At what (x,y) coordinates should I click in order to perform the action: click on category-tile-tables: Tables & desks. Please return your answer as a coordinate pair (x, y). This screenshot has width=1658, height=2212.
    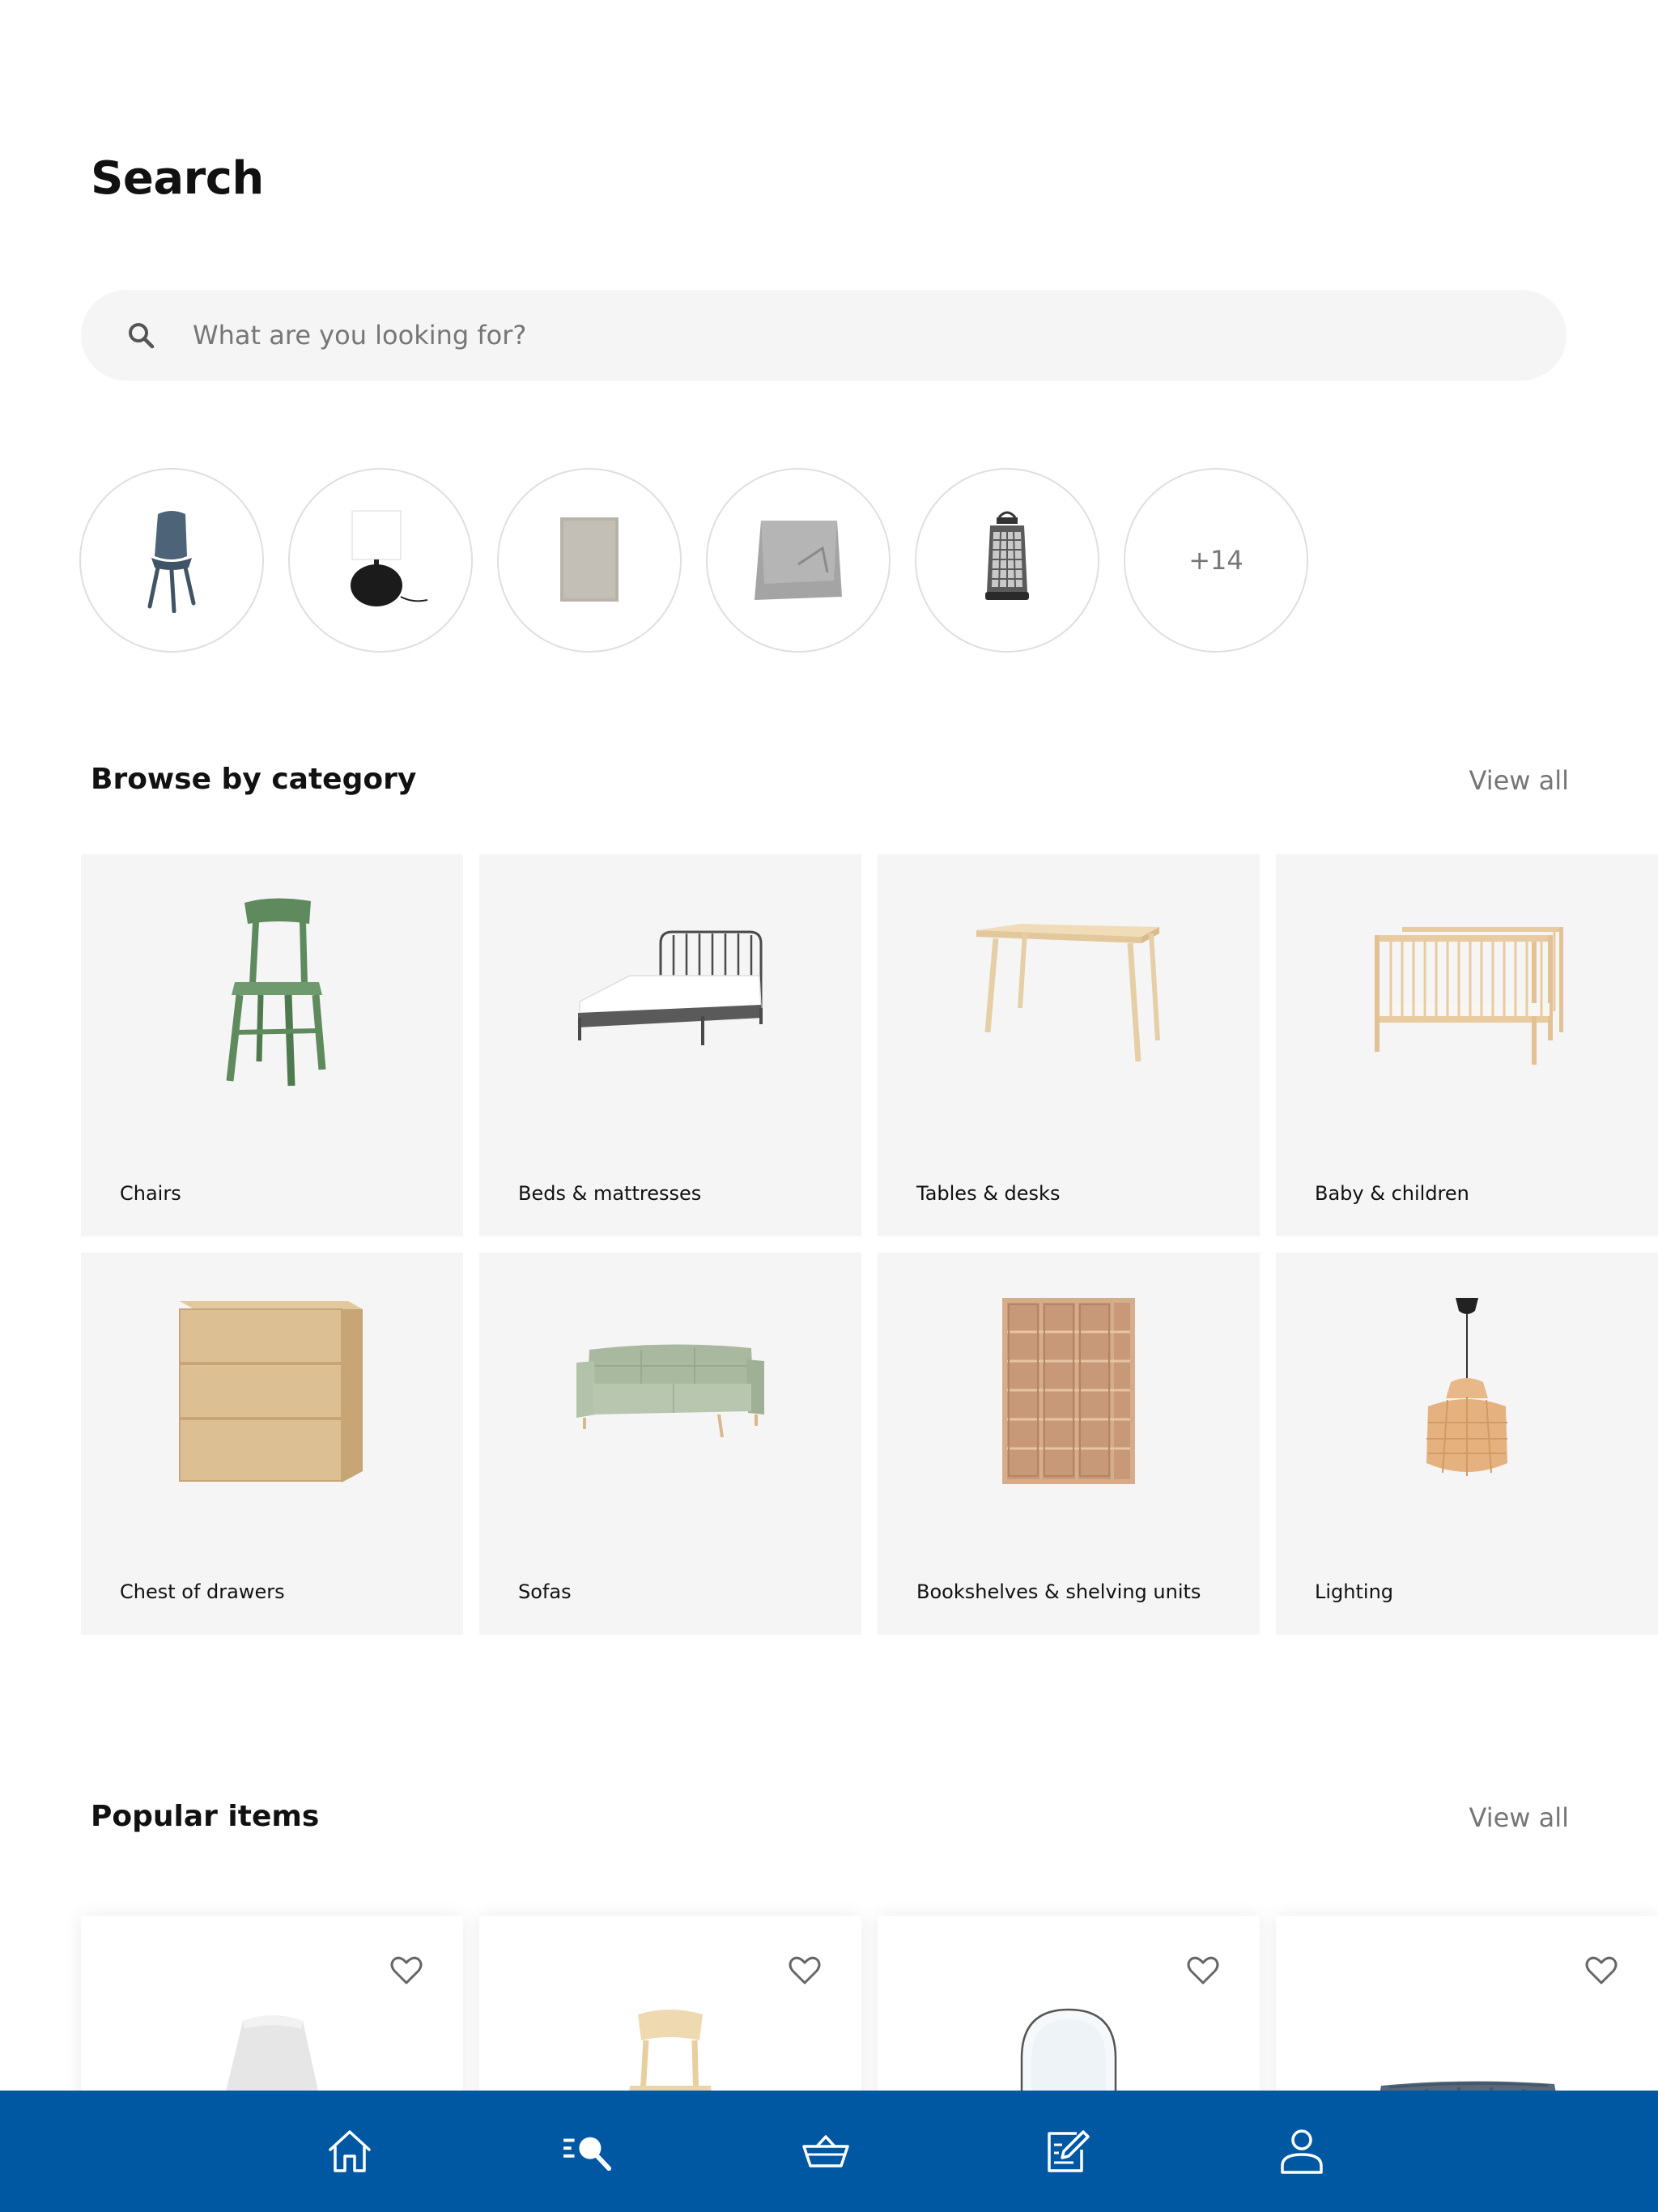
    Looking at the image, I should click on (1069, 1045).